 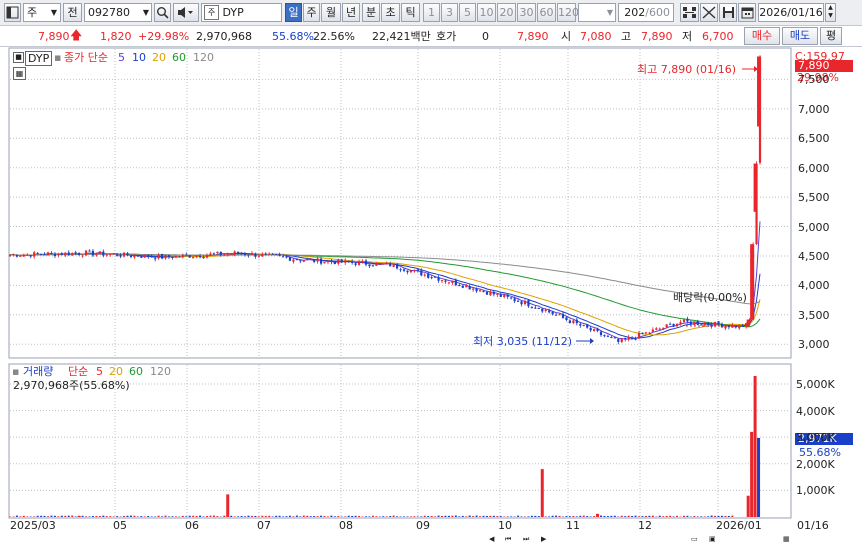 What do you see at coordinates (694, 539) in the screenshot?
I see `zoom-out-icon: ▭` at bounding box center [694, 539].